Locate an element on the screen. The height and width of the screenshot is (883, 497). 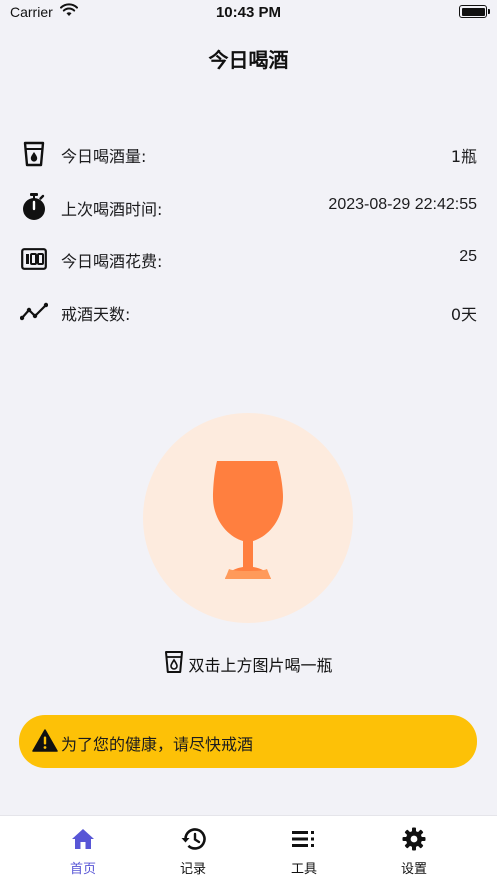
stat-label: 戒酒天数: is located at coordinates (96, 314).